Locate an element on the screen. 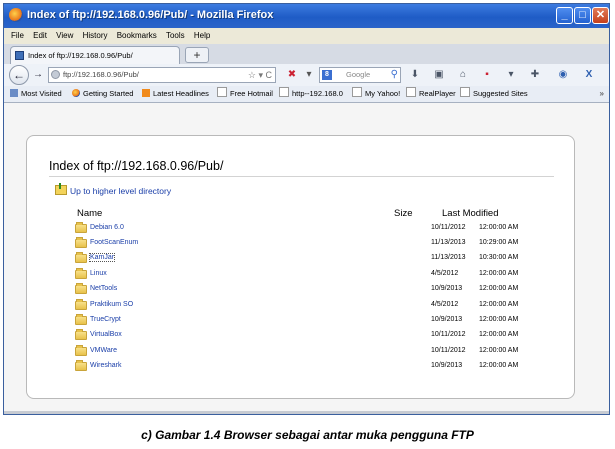 Image resolution: width=615 pixels, height=449 pixels. bookmark-suggested-sites: Suggested Sites is located at coordinates (494, 94).